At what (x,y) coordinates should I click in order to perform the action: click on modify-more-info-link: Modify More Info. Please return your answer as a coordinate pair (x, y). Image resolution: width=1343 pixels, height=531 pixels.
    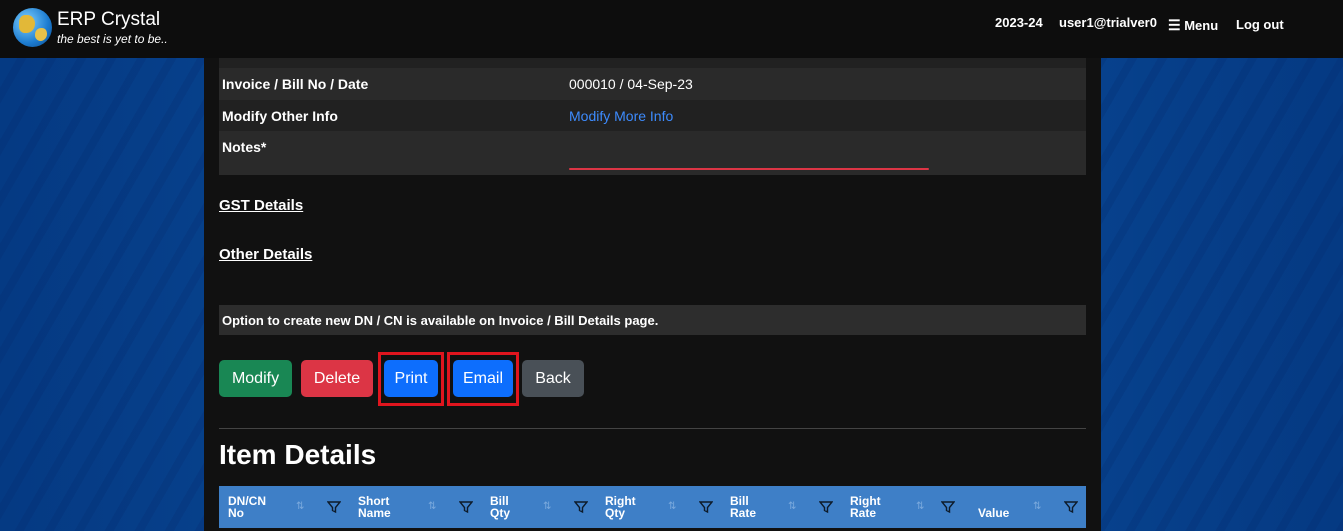
    Looking at the image, I should click on (621, 116).